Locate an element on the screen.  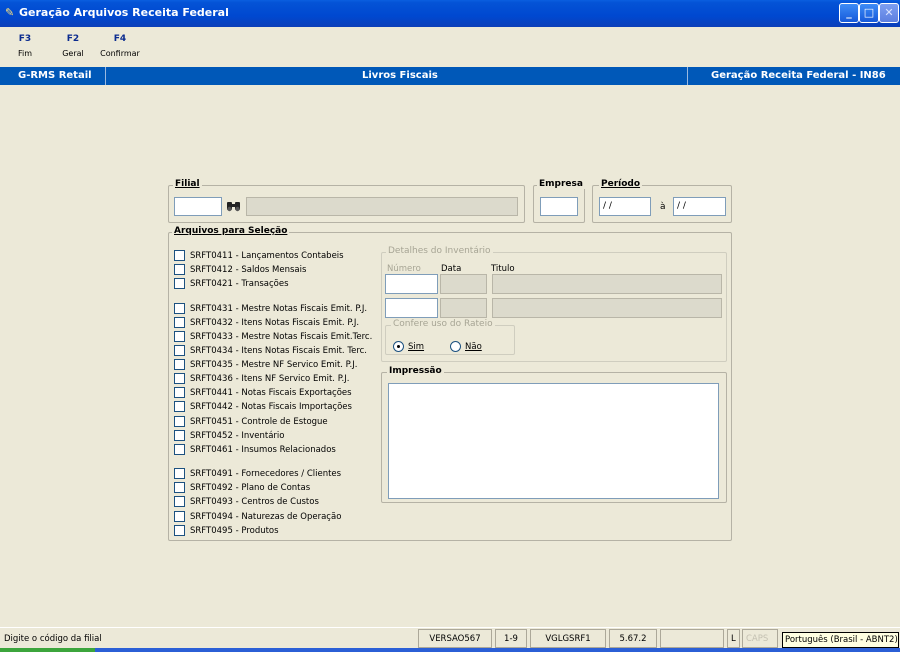
periodo-label: Período is located at coordinates (621, 184).